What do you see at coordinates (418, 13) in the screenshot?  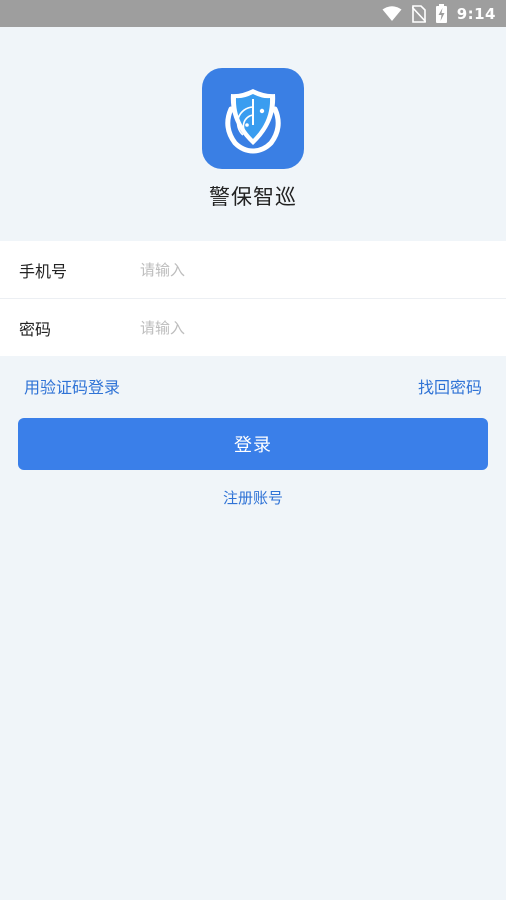 I see `no-sim-icon` at bounding box center [418, 13].